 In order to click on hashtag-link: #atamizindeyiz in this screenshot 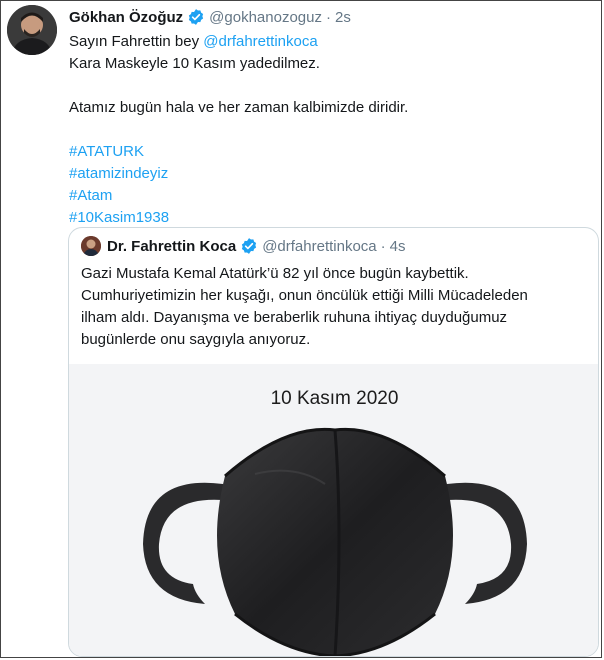, I will do `click(329, 174)`.